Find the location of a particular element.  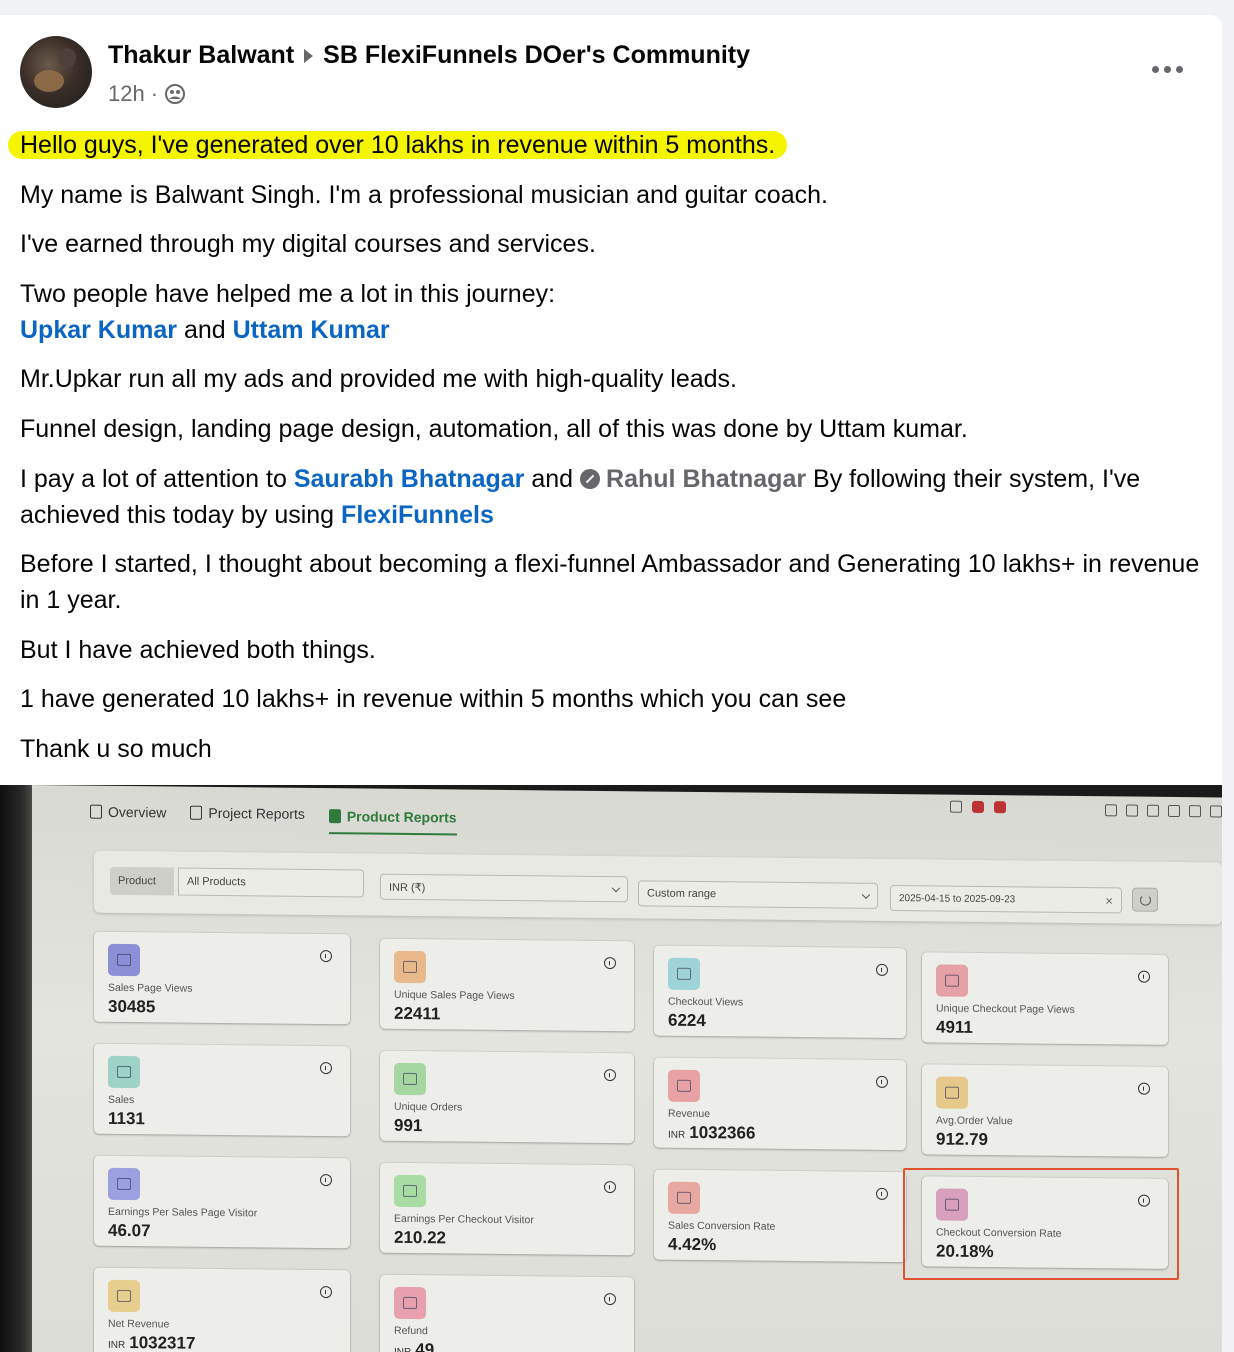

post-time: 12h is located at coordinates (126, 94).